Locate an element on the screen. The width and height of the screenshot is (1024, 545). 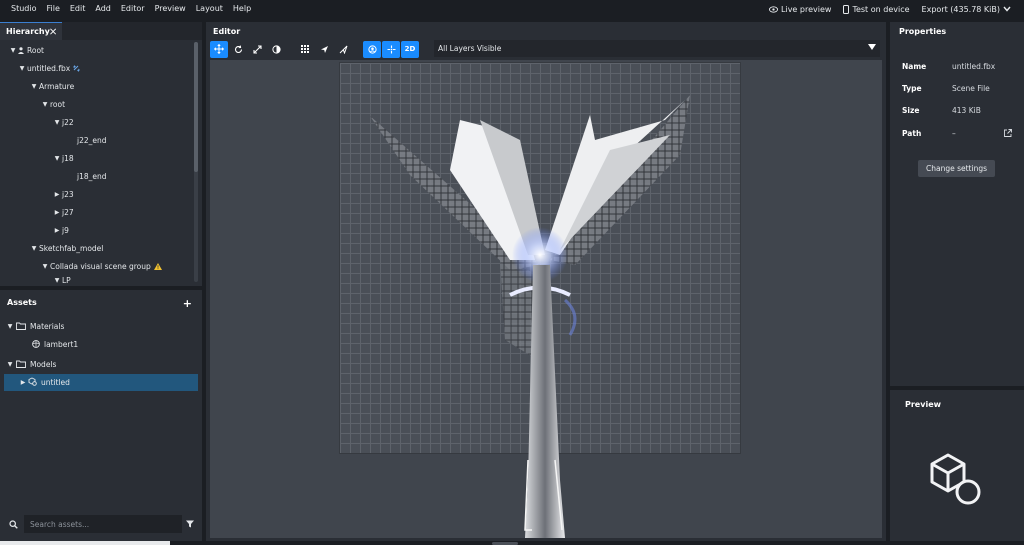
tree-node: ▼ untitled.fbx is located at coordinates (50, 68).